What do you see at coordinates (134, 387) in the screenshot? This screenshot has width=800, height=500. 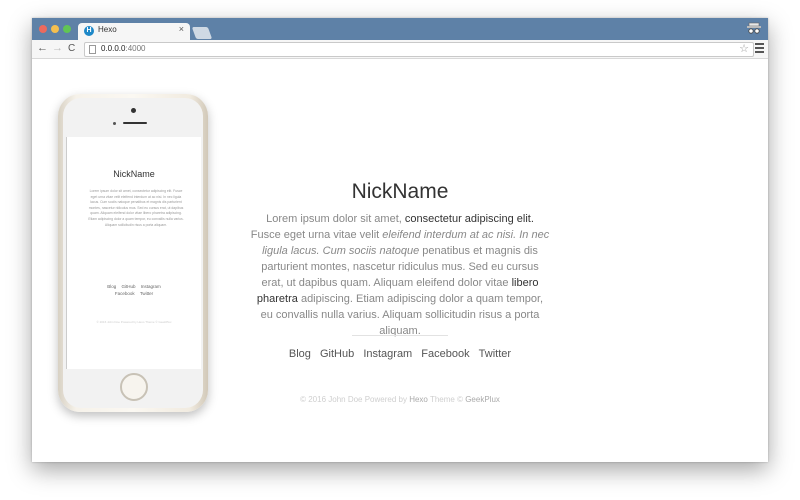 I see `phone-home-button` at bounding box center [134, 387].